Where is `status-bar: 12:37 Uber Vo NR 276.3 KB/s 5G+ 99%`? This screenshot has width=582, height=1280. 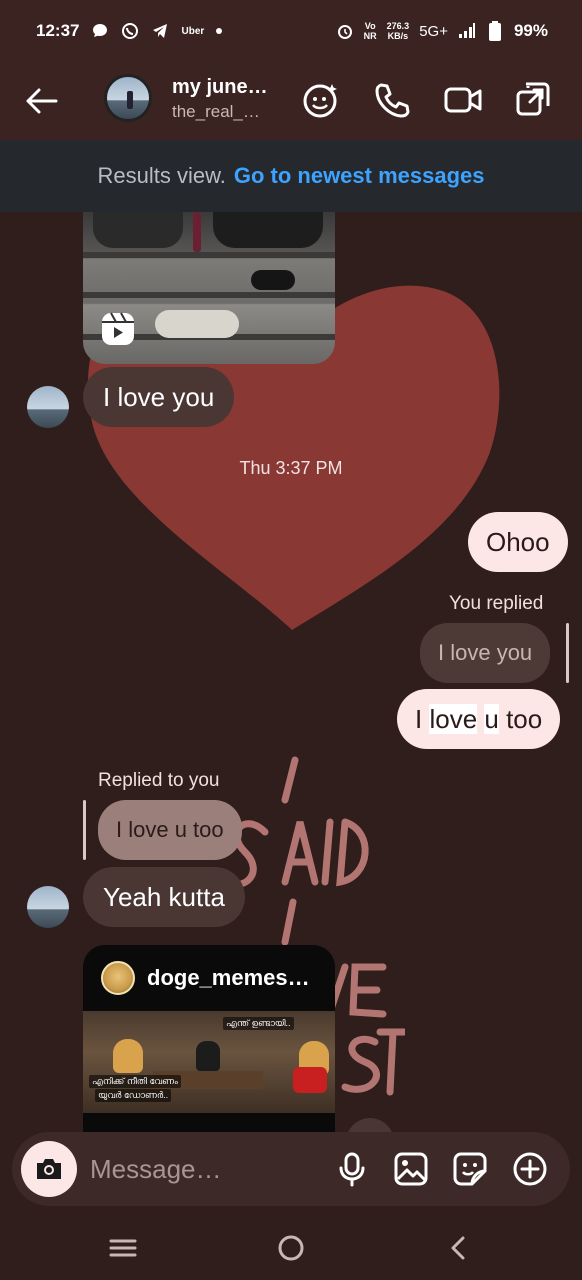 status-bar: 12:37 Uber Vo NR 276.3 KB/s 5G+ 99% is located at coordinates (291, 31).